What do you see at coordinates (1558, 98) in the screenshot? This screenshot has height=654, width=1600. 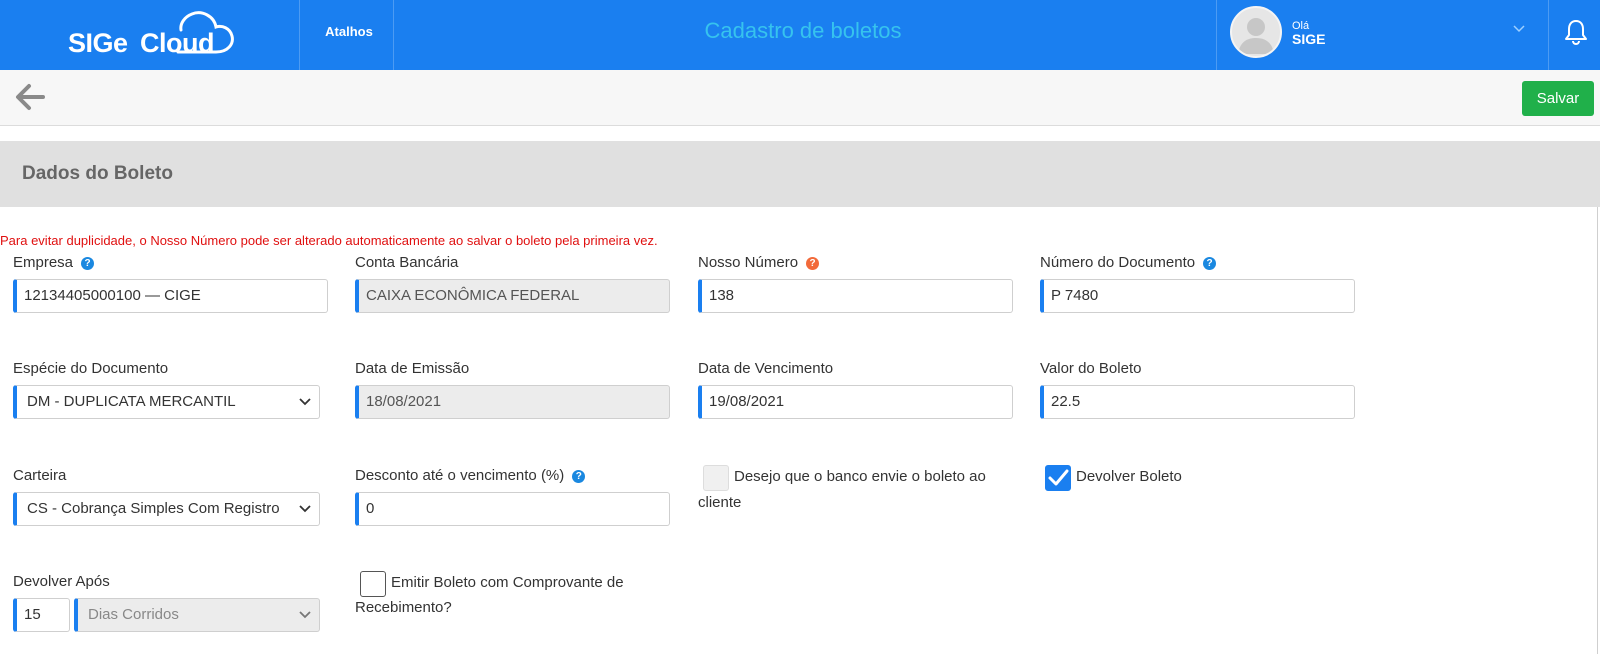 I see `save-button: Salvar` at bounding box center [1558, 98].